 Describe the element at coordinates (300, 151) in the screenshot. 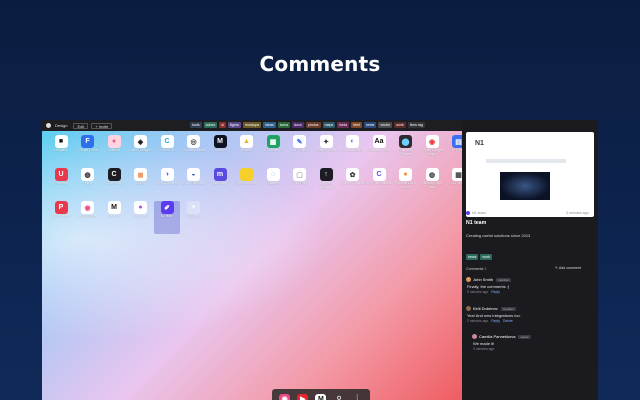

I see `bookmark-item: ✎ UX Doc` at that location.